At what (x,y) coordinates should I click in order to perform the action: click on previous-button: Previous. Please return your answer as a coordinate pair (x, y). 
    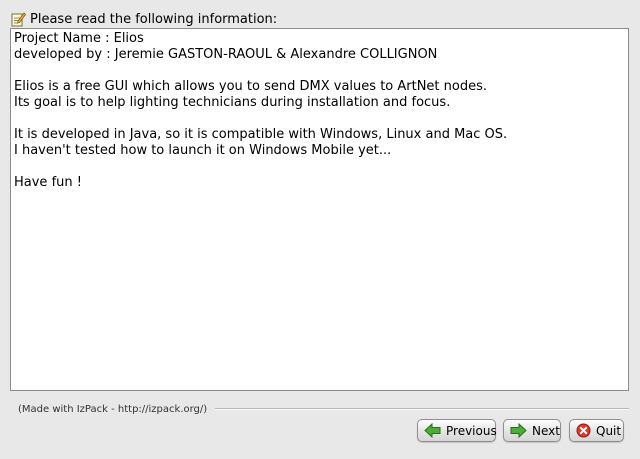
    Looking at the image, I should click on (457, 430).